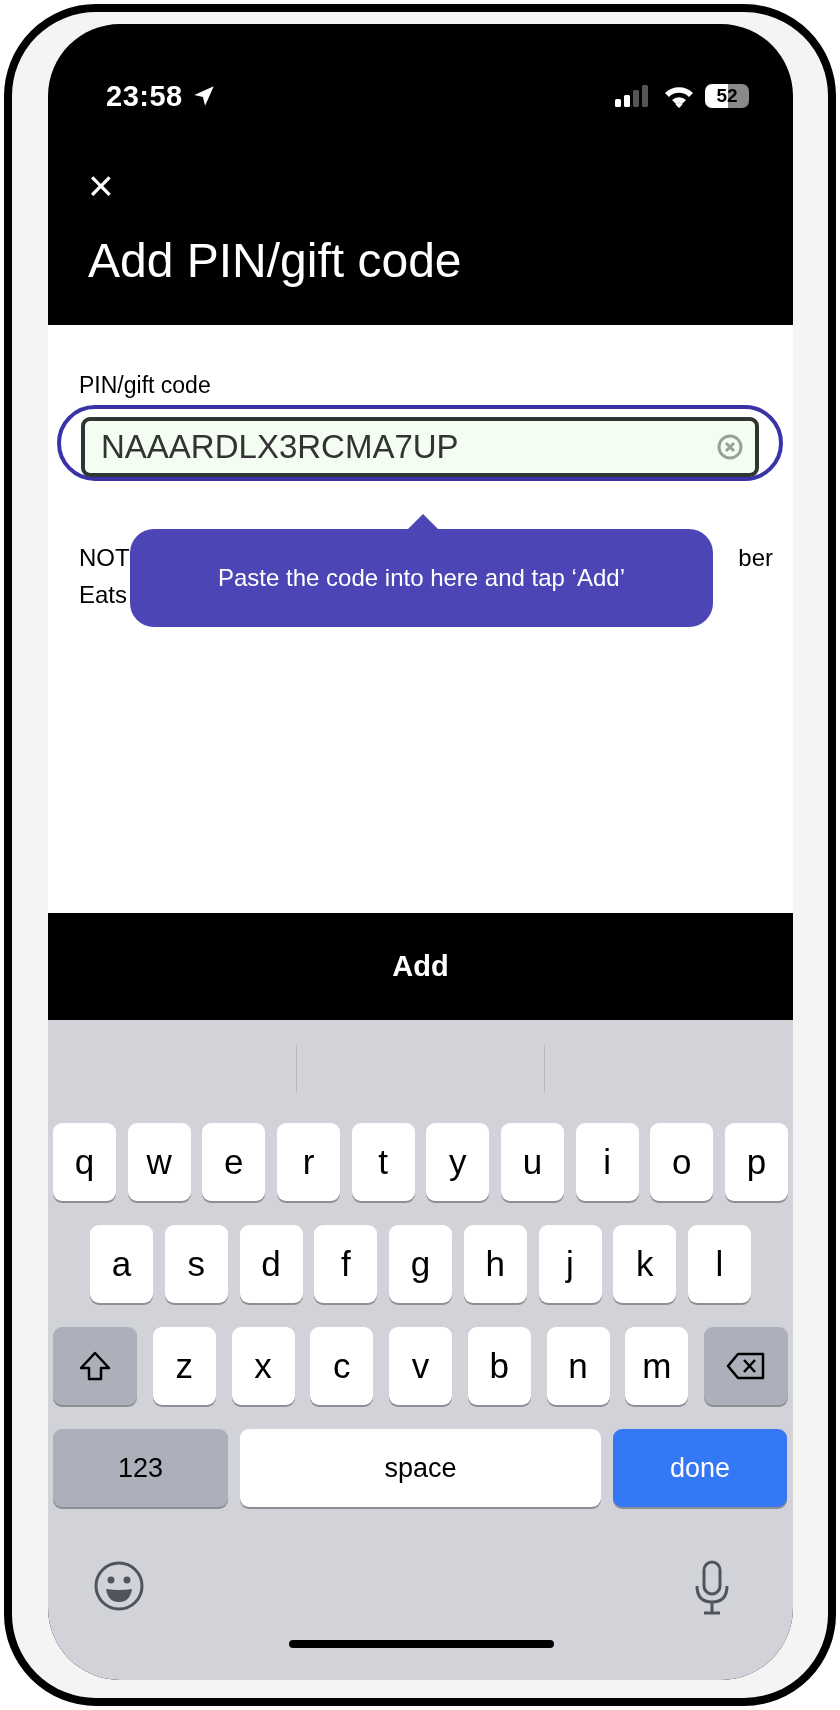 The height and width of the screenshot is (1710, 840). Describe the element at coordinates (159, 1162) in the screenshot. I see `letter-key: w` at that location.